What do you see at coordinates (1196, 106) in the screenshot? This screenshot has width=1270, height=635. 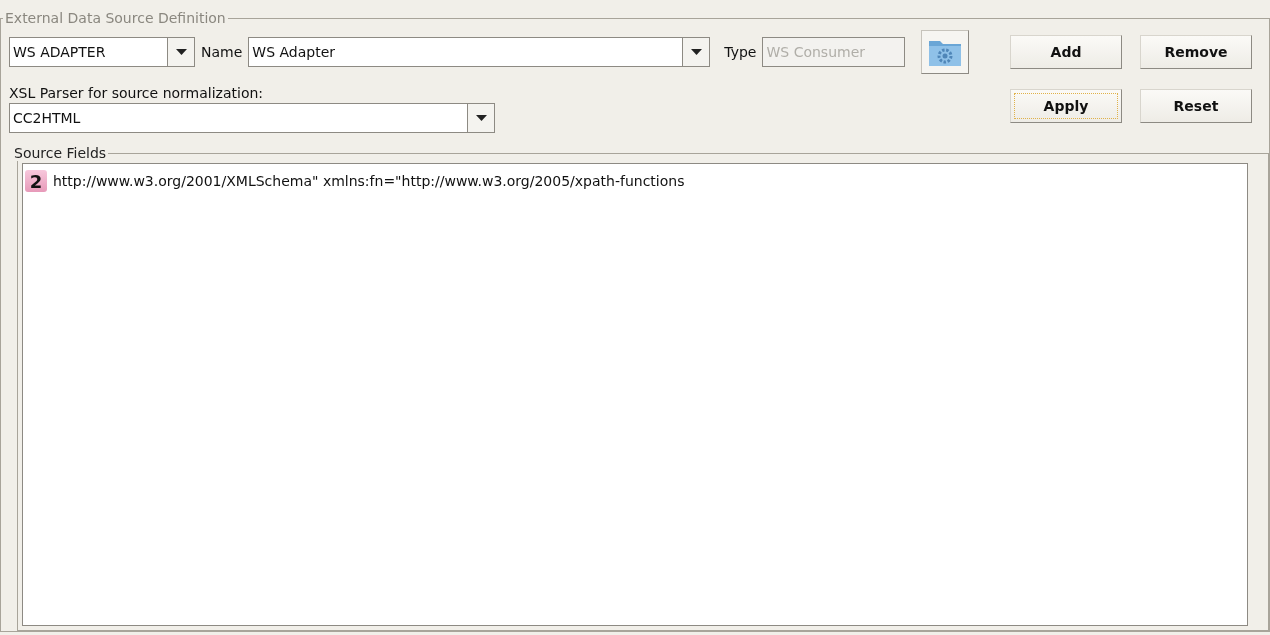 I see `action-button: Reset` at bounding box center [1196, 106].